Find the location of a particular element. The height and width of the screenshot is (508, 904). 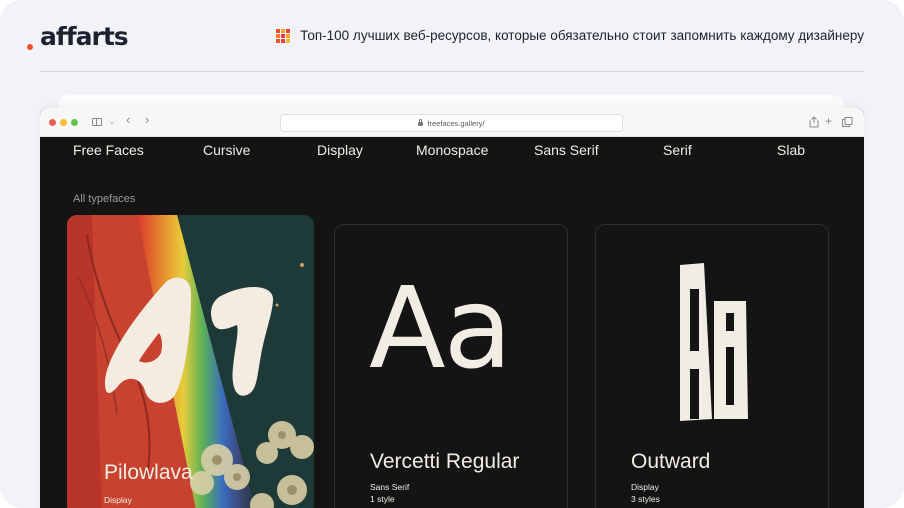

nav-free-faces: Free Faces is located at coordinates (108, 150).